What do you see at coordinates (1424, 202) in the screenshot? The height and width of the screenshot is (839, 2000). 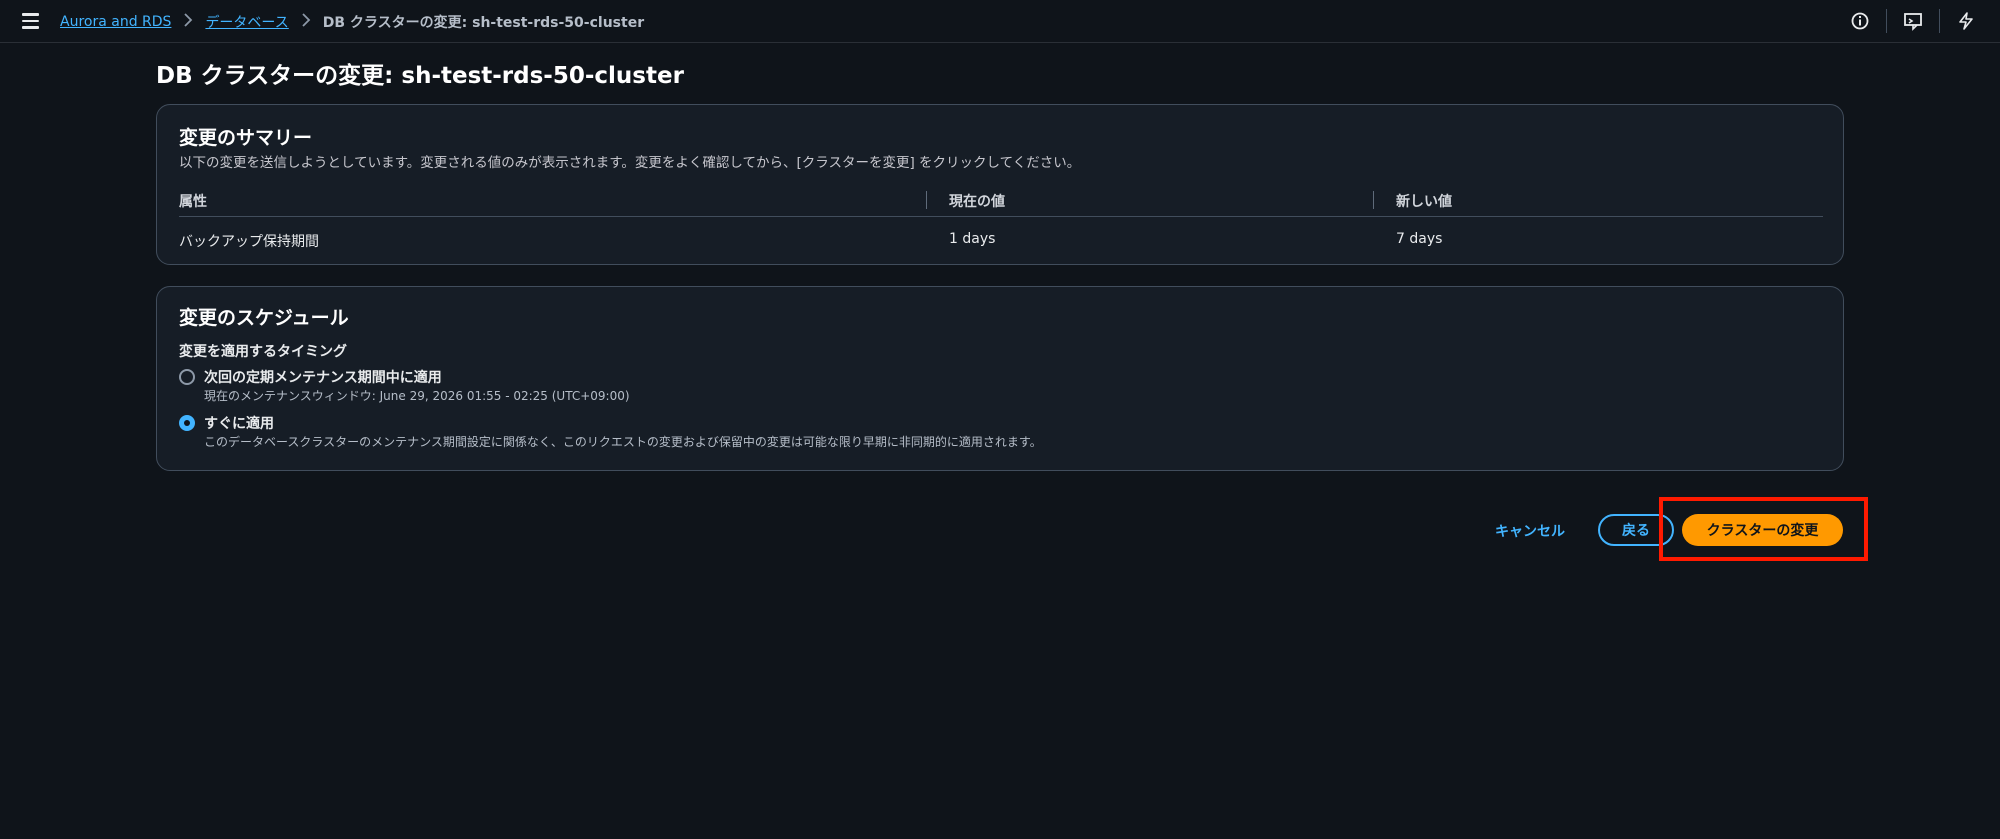 I see `column-header-new: 新しい値` at bounding box center [1424, 202].